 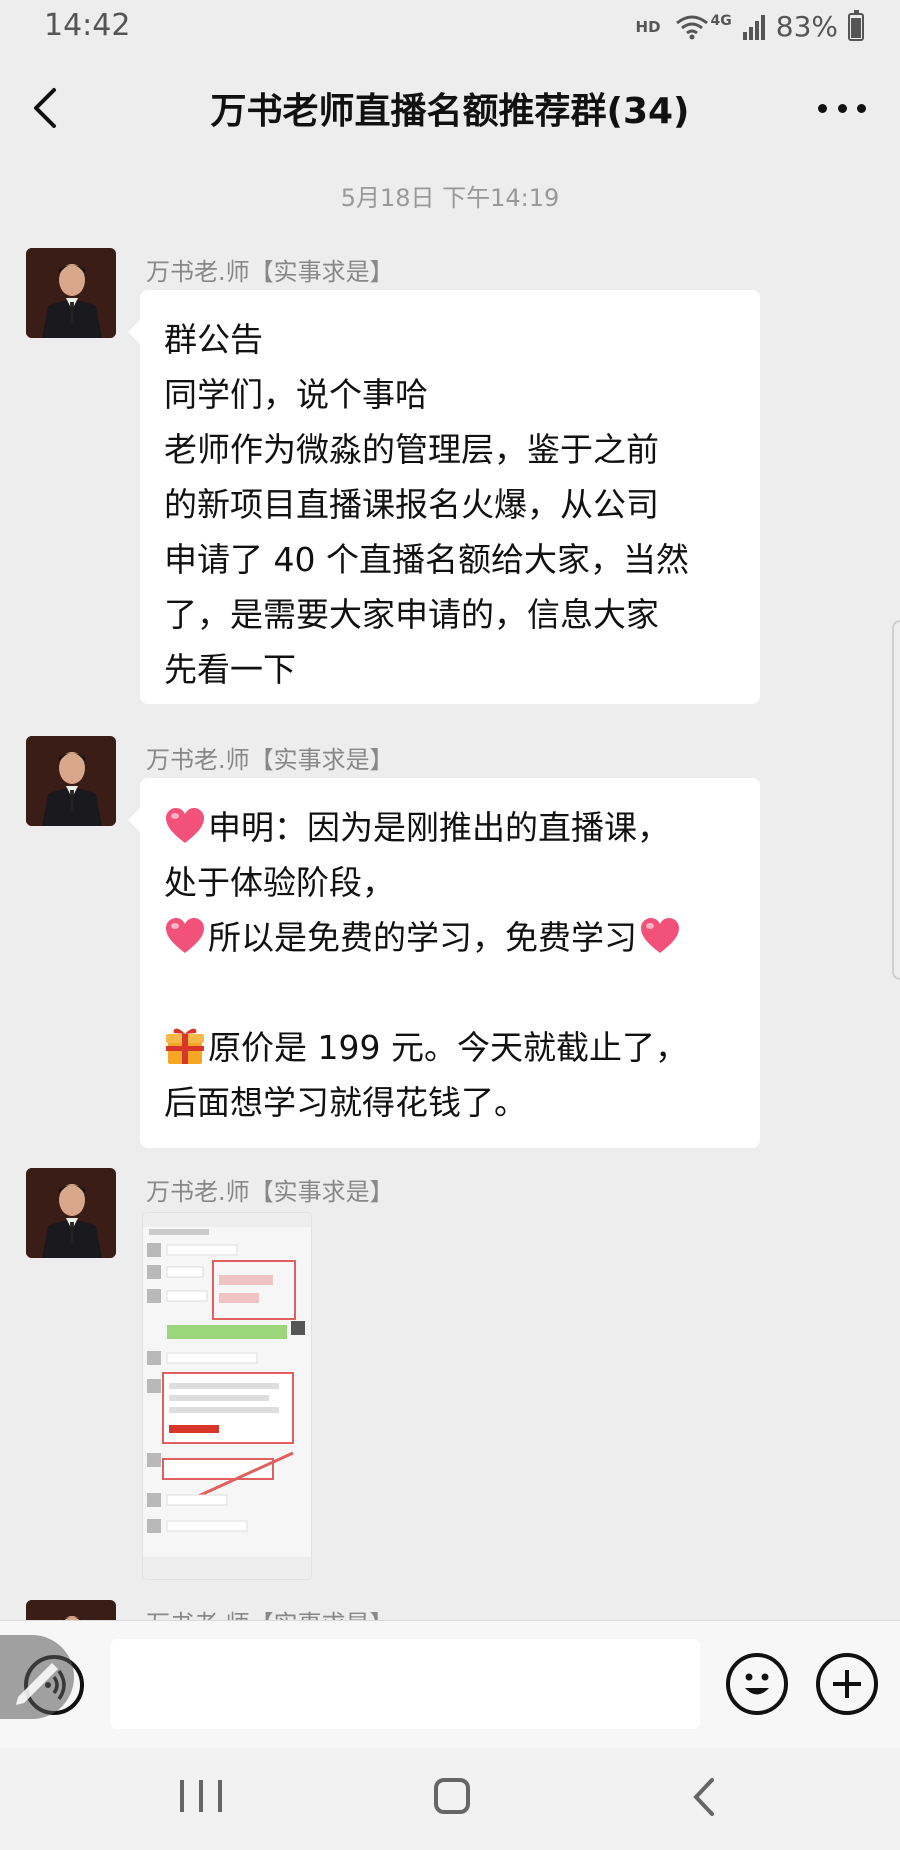 I want to click on message-line: 后面想学习就得花钱了。, so click(x=345, y=1102).